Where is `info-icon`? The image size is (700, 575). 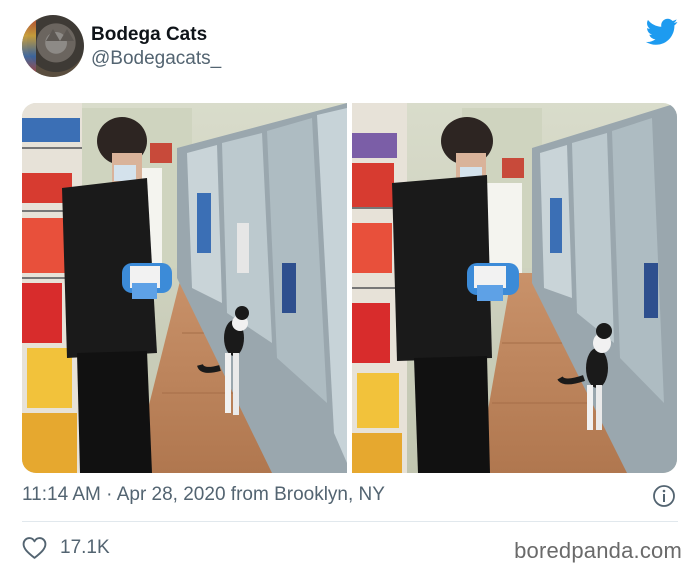 info-icon is located at coordinates (664, 496).